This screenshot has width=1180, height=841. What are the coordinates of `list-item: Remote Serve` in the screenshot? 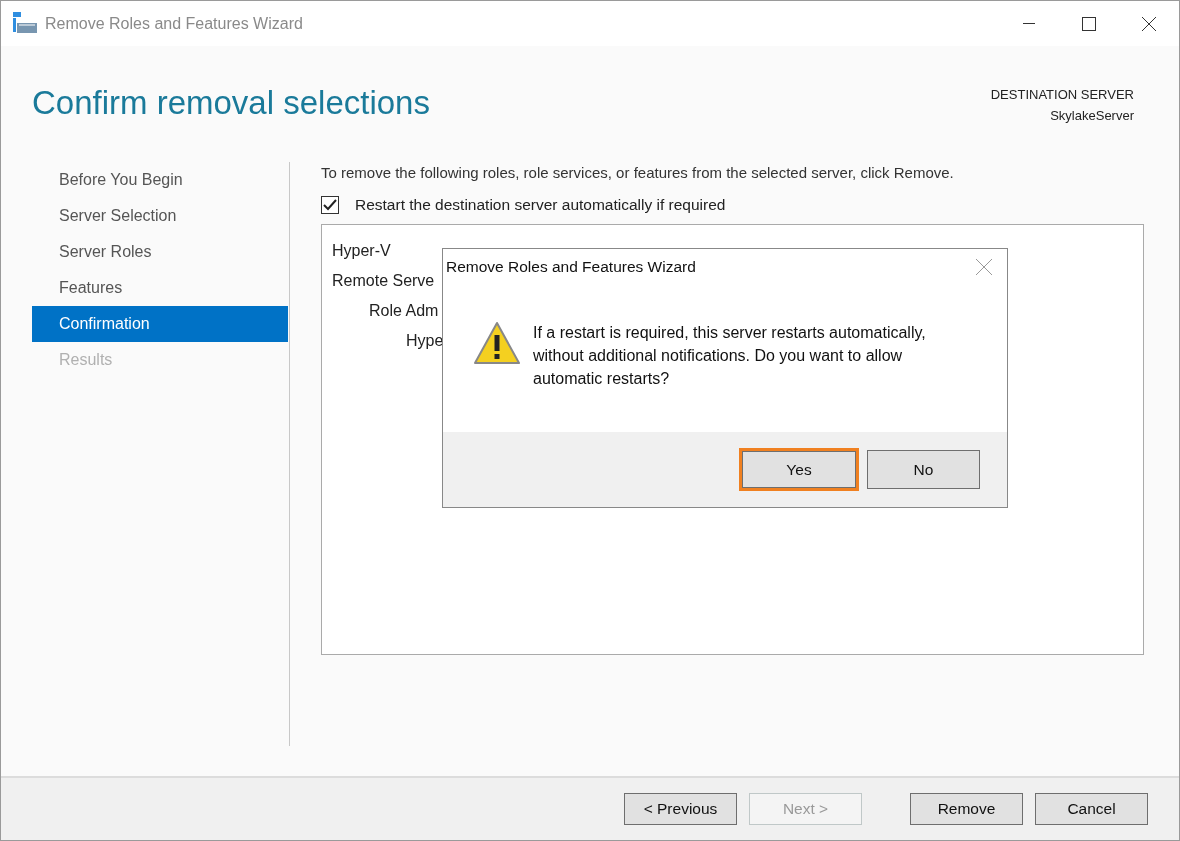 It's located at (383, 281).